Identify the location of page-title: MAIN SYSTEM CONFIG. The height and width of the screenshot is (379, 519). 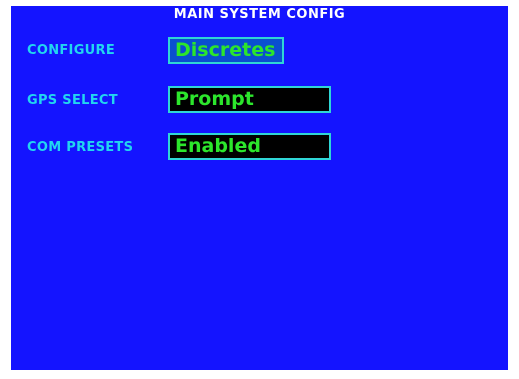
(259, 14).